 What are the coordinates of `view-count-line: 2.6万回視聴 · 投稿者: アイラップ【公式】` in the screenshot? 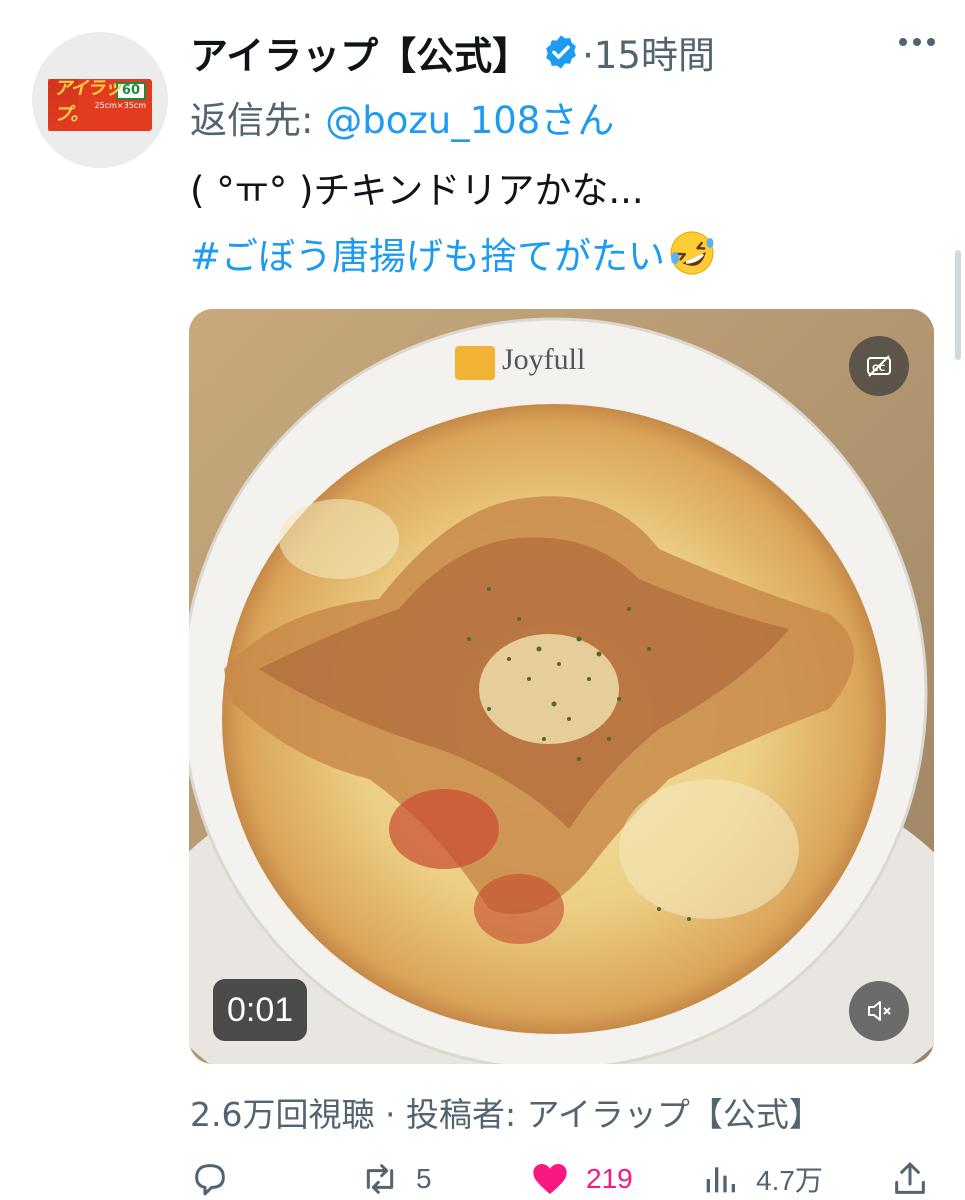 It's located at (506, 1114).